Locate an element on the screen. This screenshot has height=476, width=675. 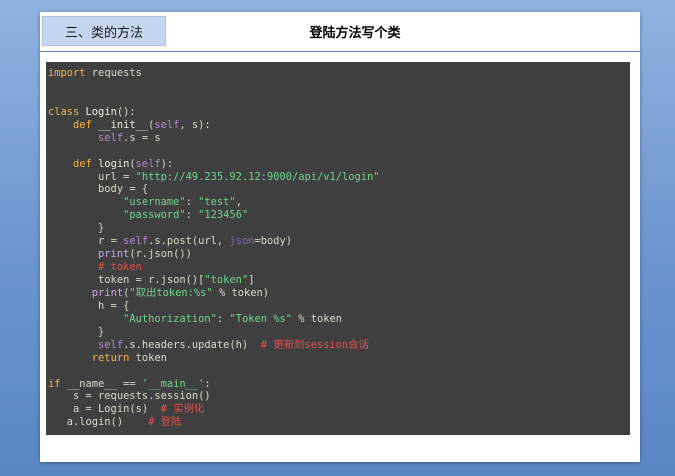
code-token: import is located at coordinates (67, 73).